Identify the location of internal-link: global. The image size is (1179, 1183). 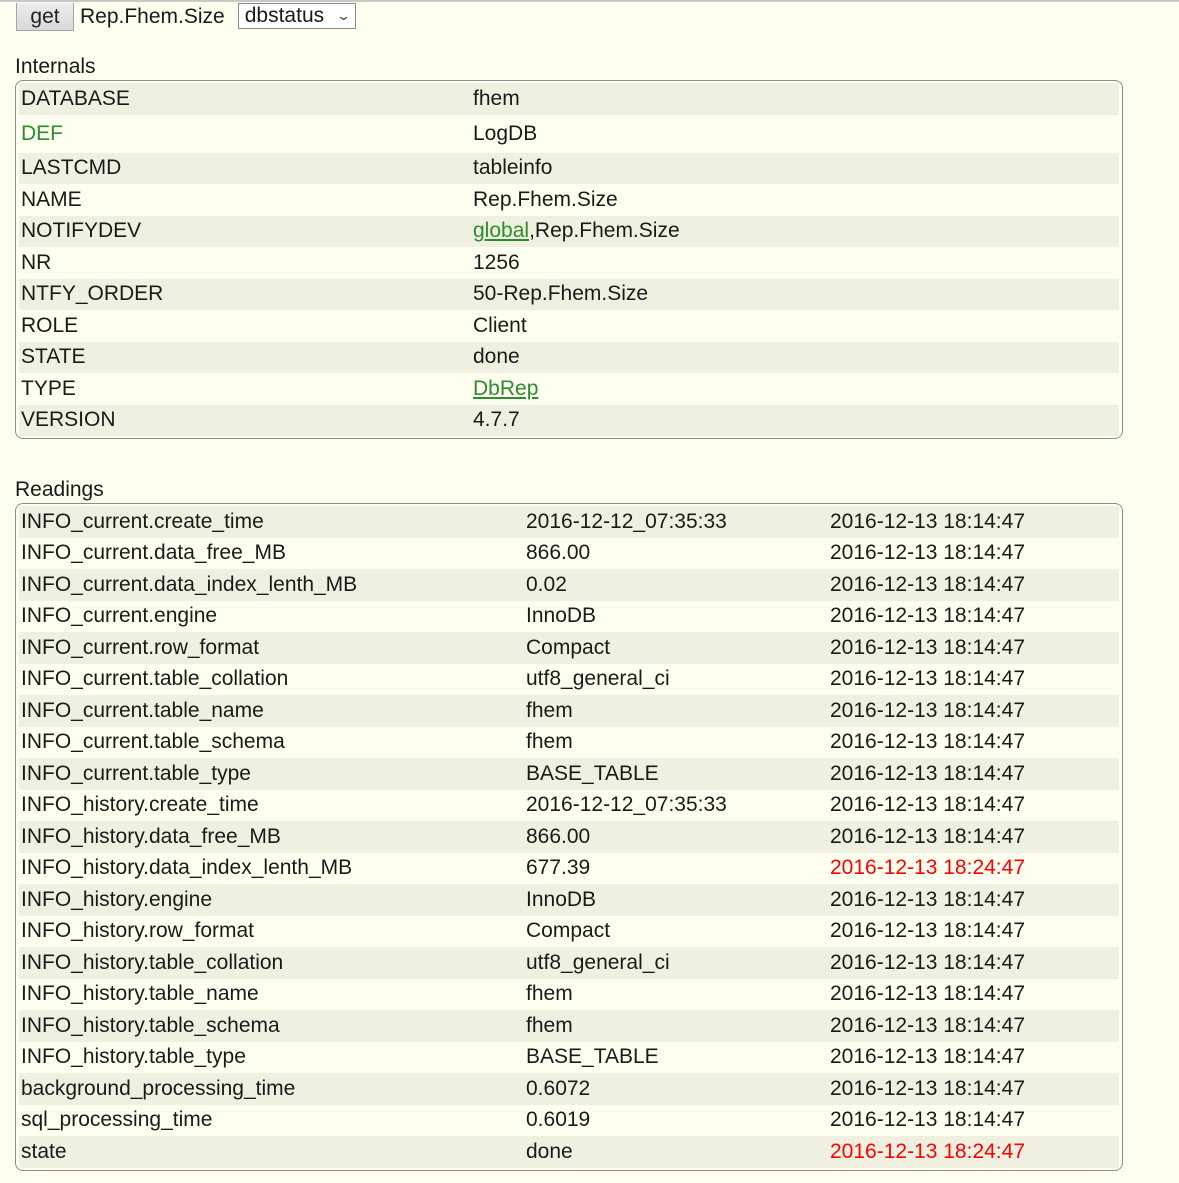
(501, 230).